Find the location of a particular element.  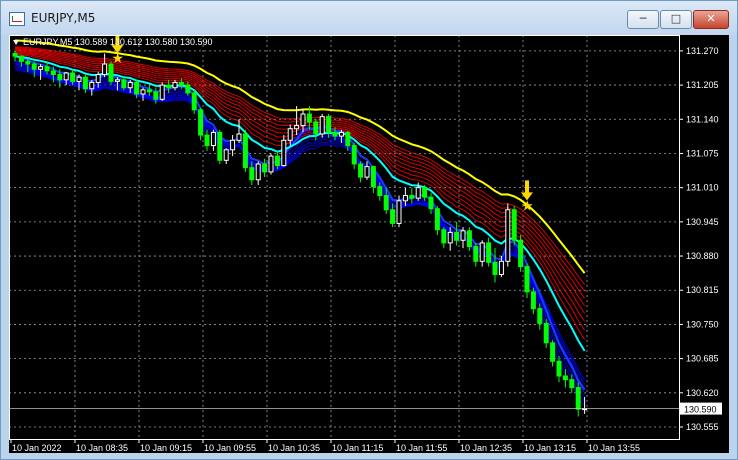

chart-window-icon is located at coordinates (17, 19).